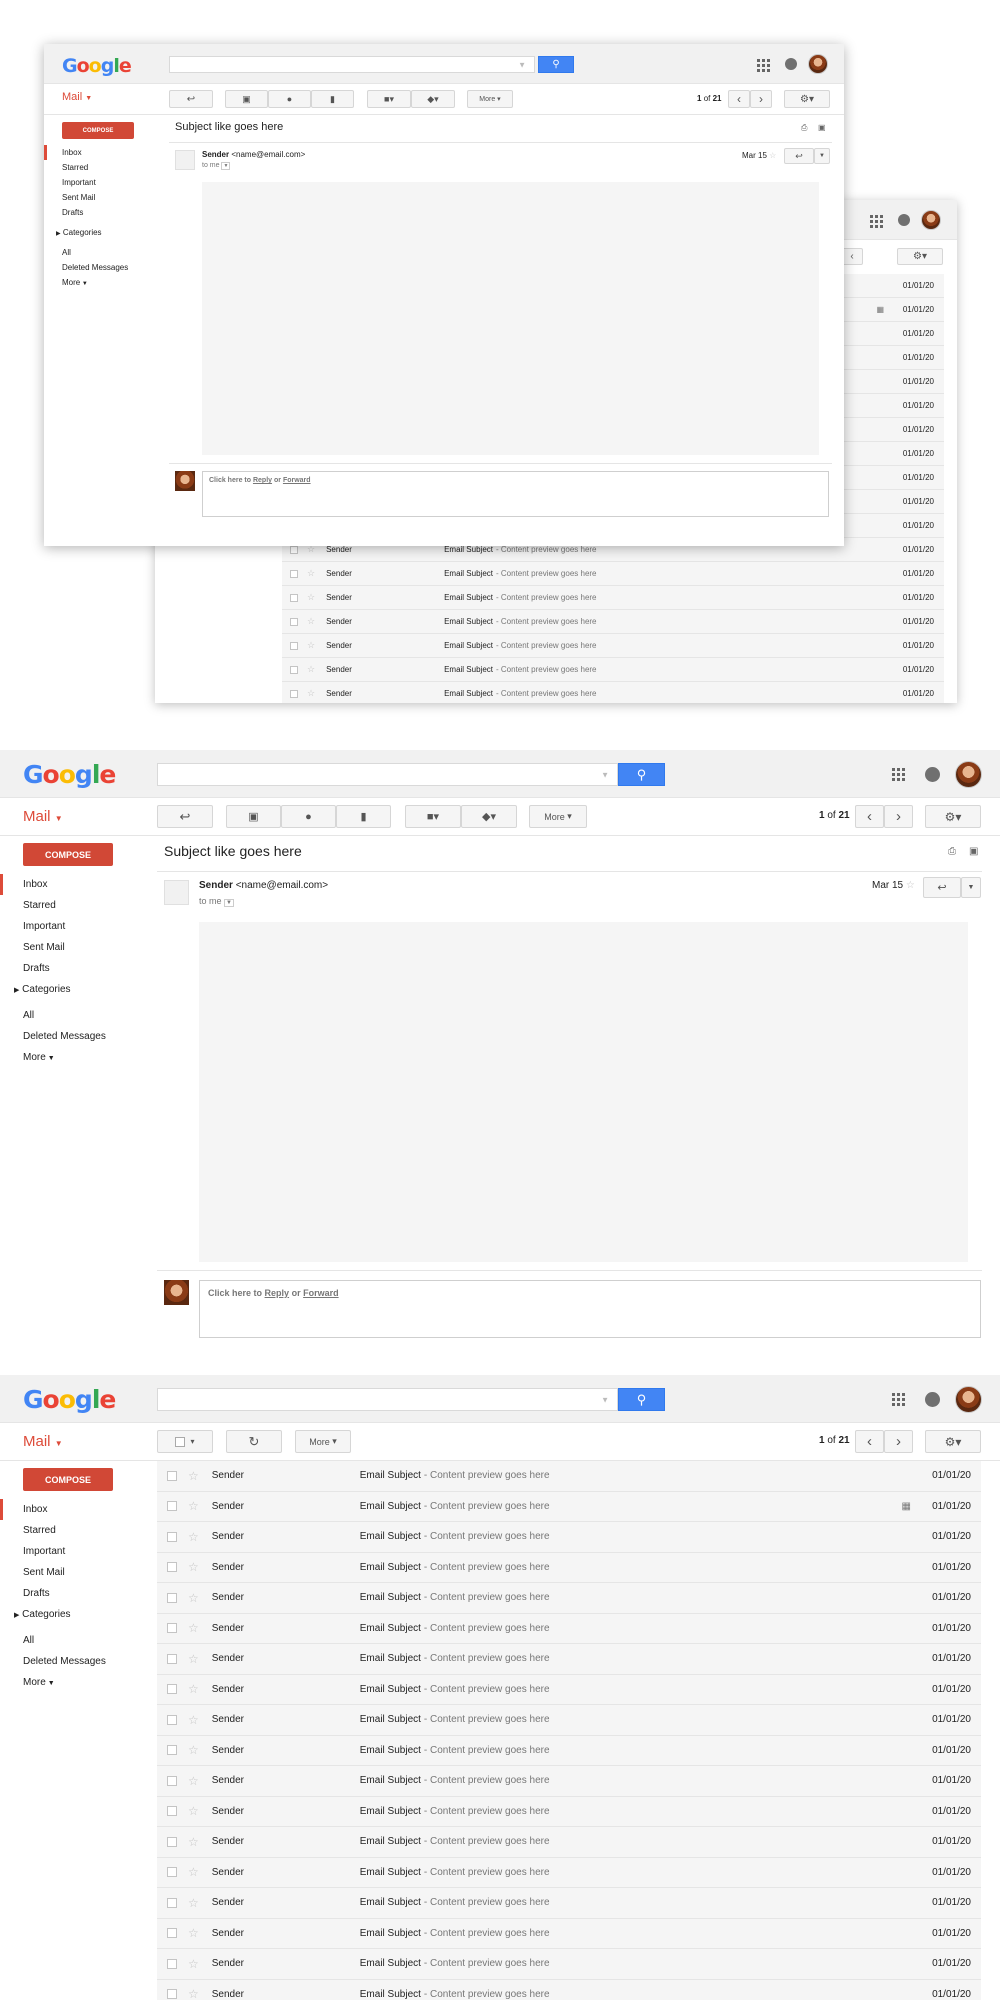  Describe the element at coordinates (641, 774) in the screenshot. I see `search-button: ⚲` at that location.